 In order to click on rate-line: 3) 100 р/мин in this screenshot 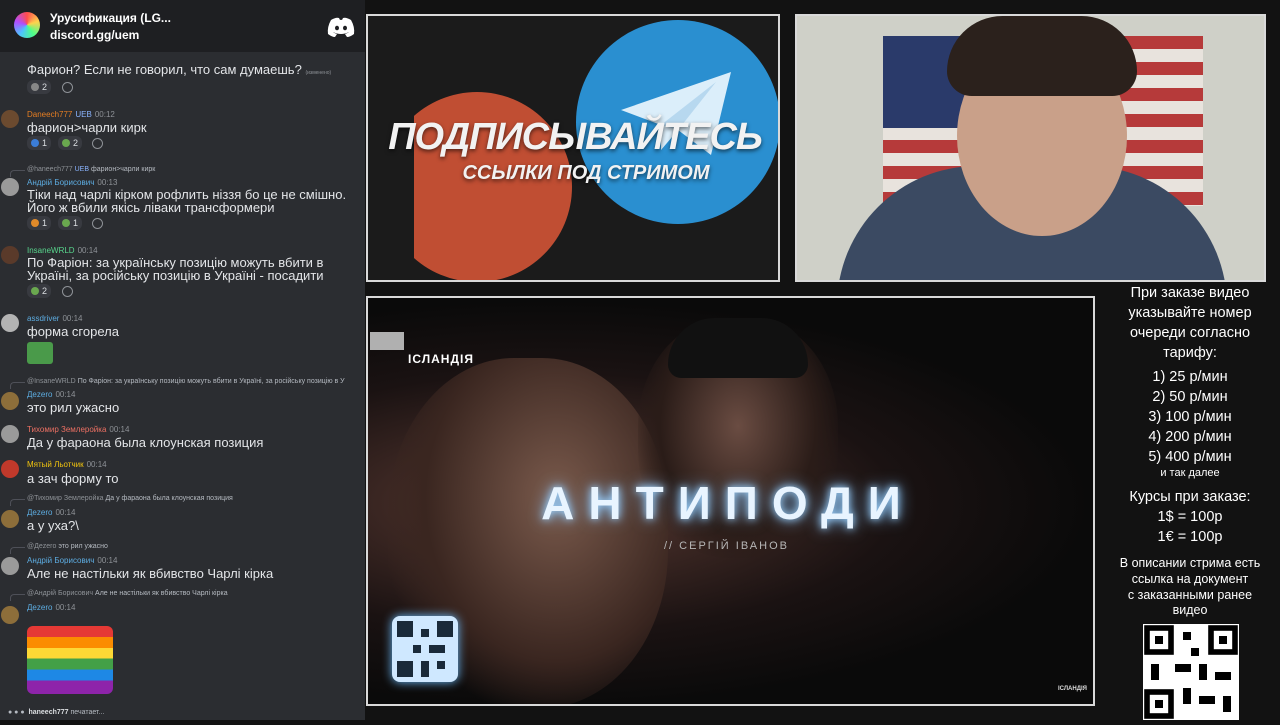, I will do `click(1190, 417)`.